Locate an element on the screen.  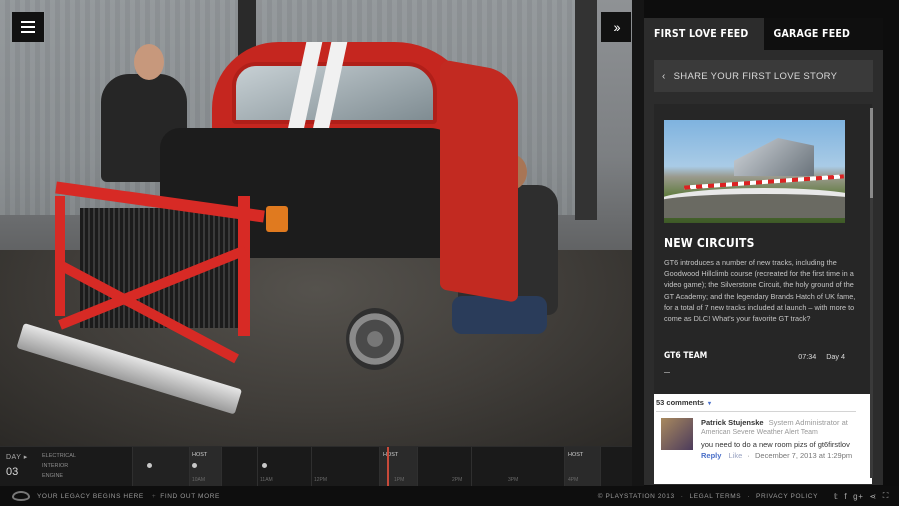
comment-author-role: System Administrator at is located at coordinates (808, 422).